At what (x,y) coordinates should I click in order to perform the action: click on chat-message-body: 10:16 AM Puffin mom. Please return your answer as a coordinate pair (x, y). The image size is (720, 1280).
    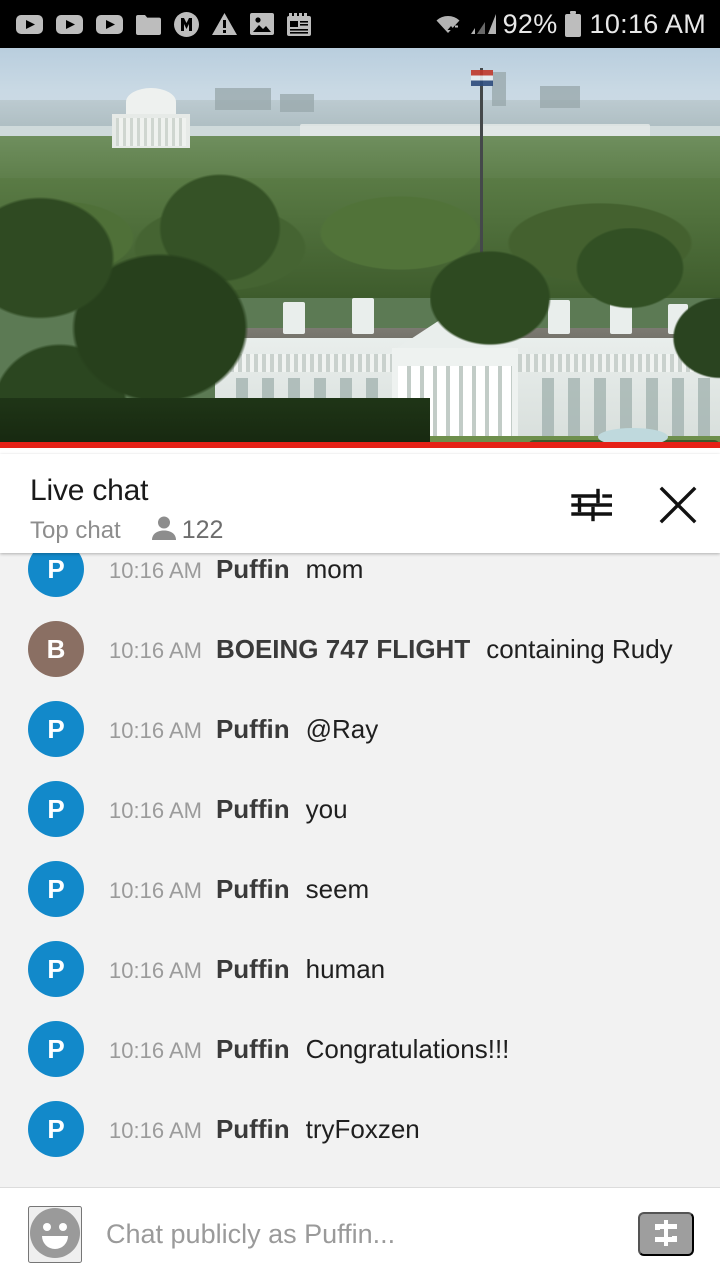
    Looking at the image, I should click on (236, 569).